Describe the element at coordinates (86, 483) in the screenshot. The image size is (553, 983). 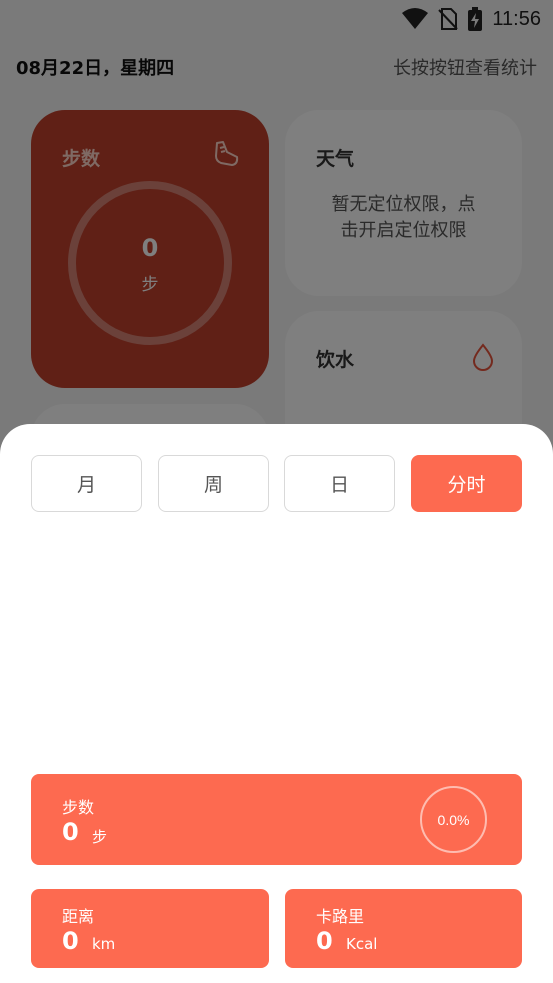
I see `tab-month: 月` at that location.